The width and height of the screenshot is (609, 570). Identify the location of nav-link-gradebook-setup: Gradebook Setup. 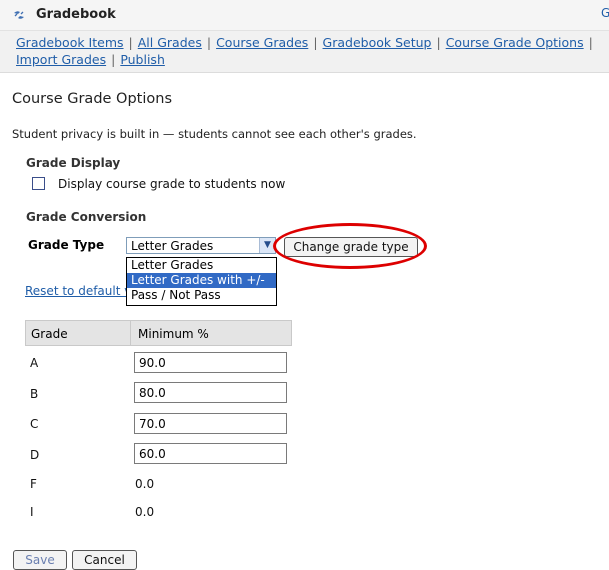
(377, 42).